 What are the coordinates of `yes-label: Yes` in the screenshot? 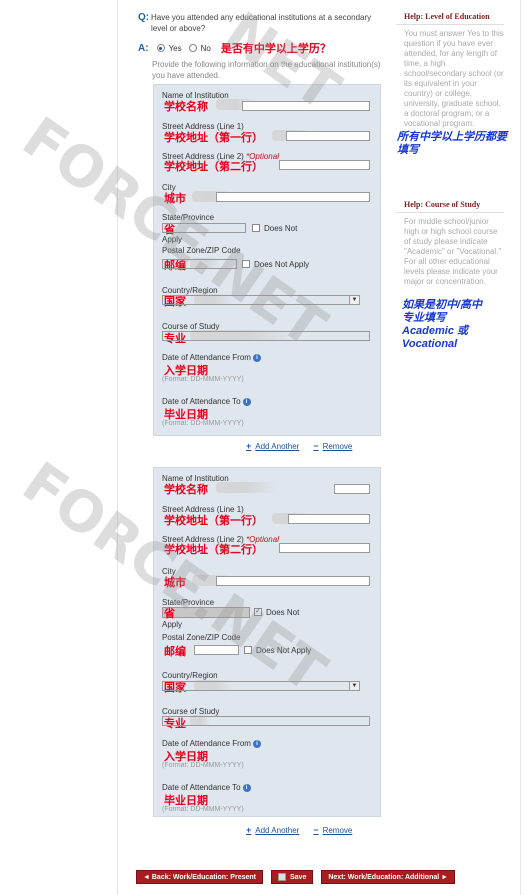 It's located at (175, 48).